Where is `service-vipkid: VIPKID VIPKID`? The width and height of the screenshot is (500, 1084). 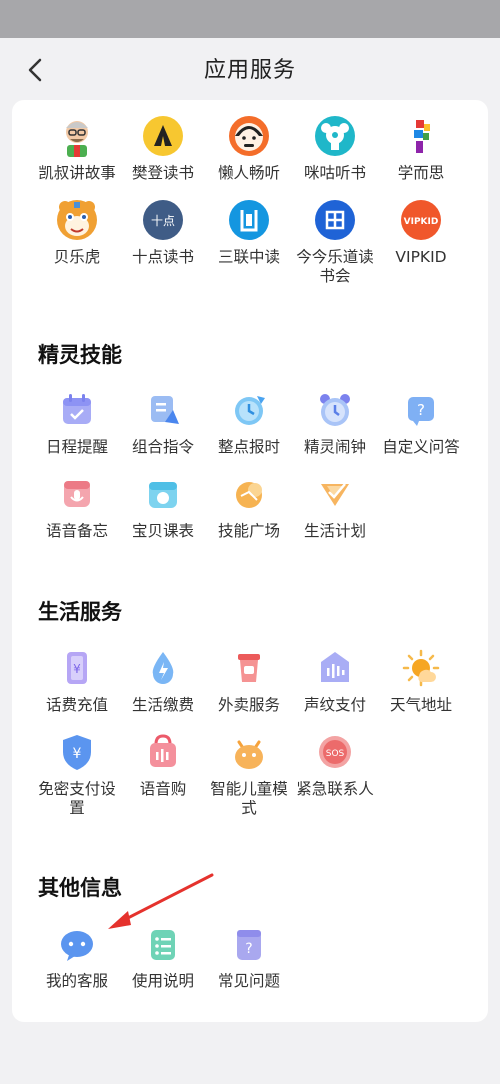 service-vipkid: VIPKID VIPKID is located at coordinates (421, 232).